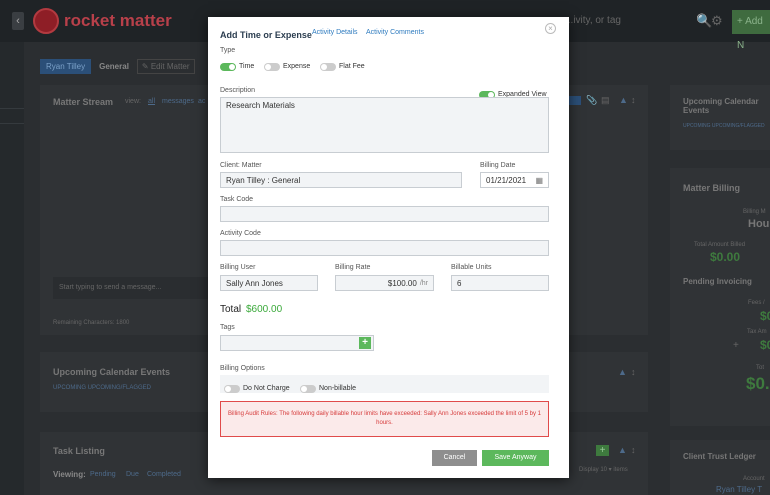 This screenshot has height=495, width=770. What do you see at coordinates (178, 101) in the screenshot?
I see `filter-messages: messages` at bounding box center [178, 101].